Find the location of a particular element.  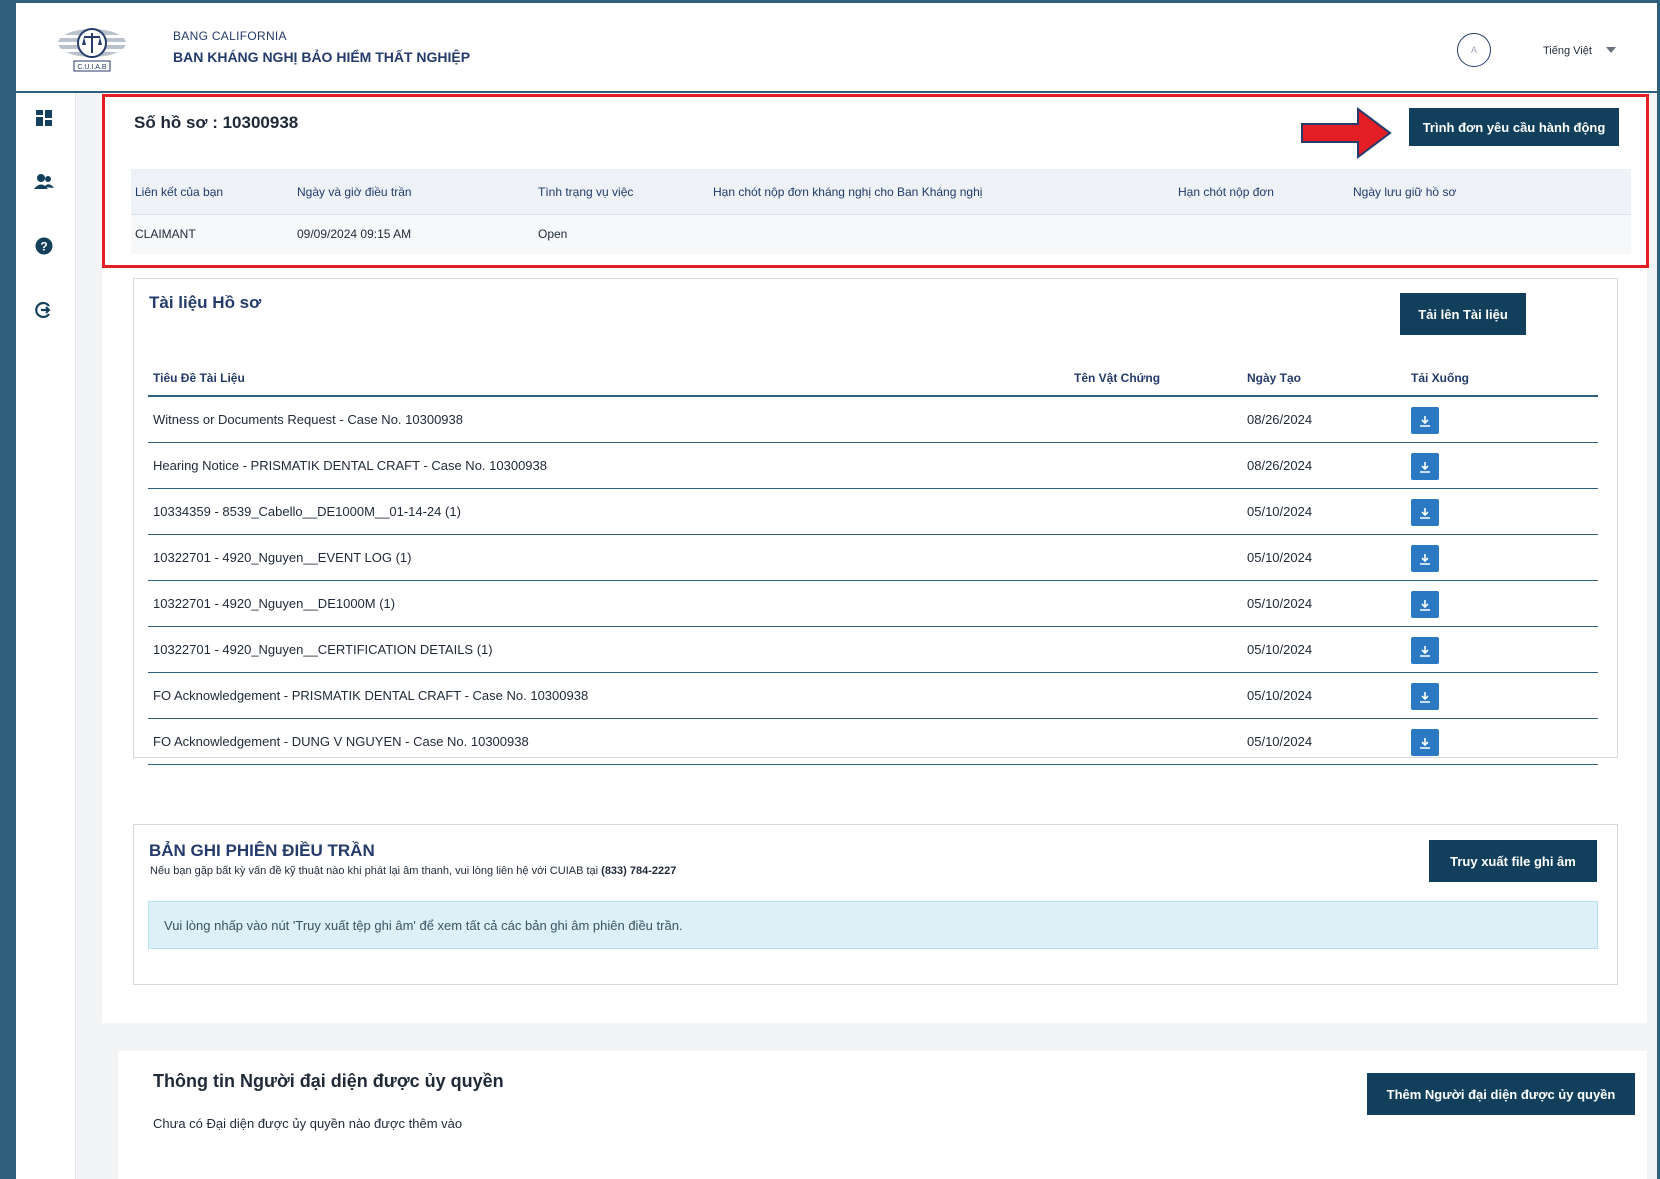

org-subtitle: BANG CALIFORNIA is located at coordinates (230, 36).